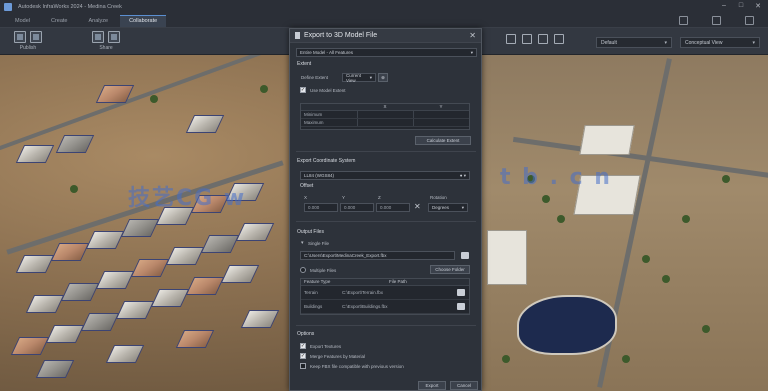  Describe the element at coordinates (328, 90) in the screenshot. I see `use-model-extent-label: Use Model Extent` at that location.